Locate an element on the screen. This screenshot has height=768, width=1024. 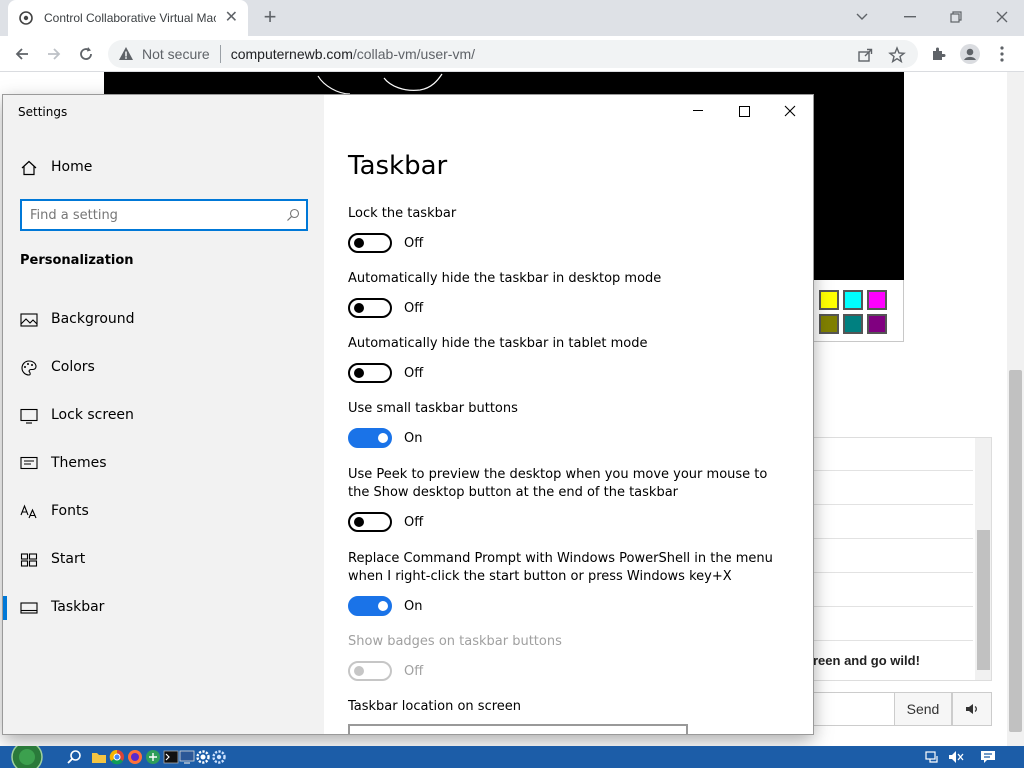
monitor-icon is located at coordinates (29, 416).